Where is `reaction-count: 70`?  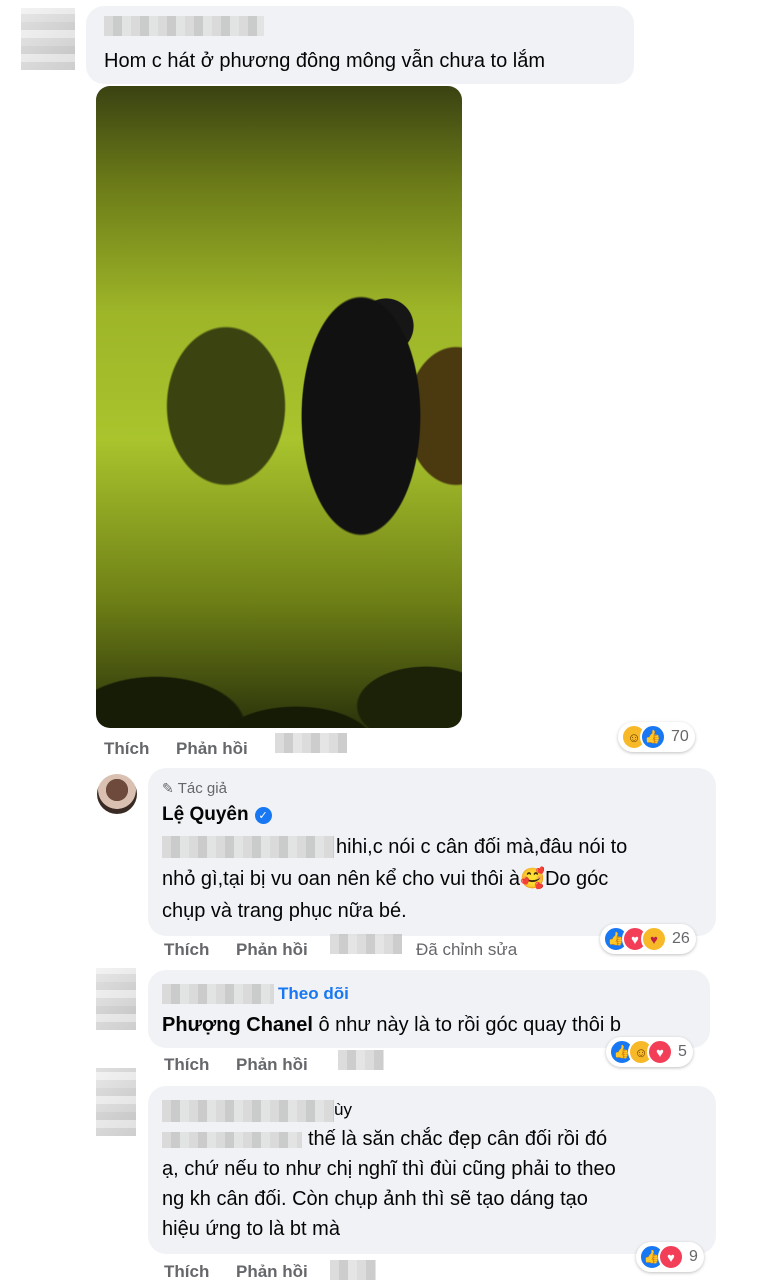
reaction-count: 70 is located at coordinates (680, 736).